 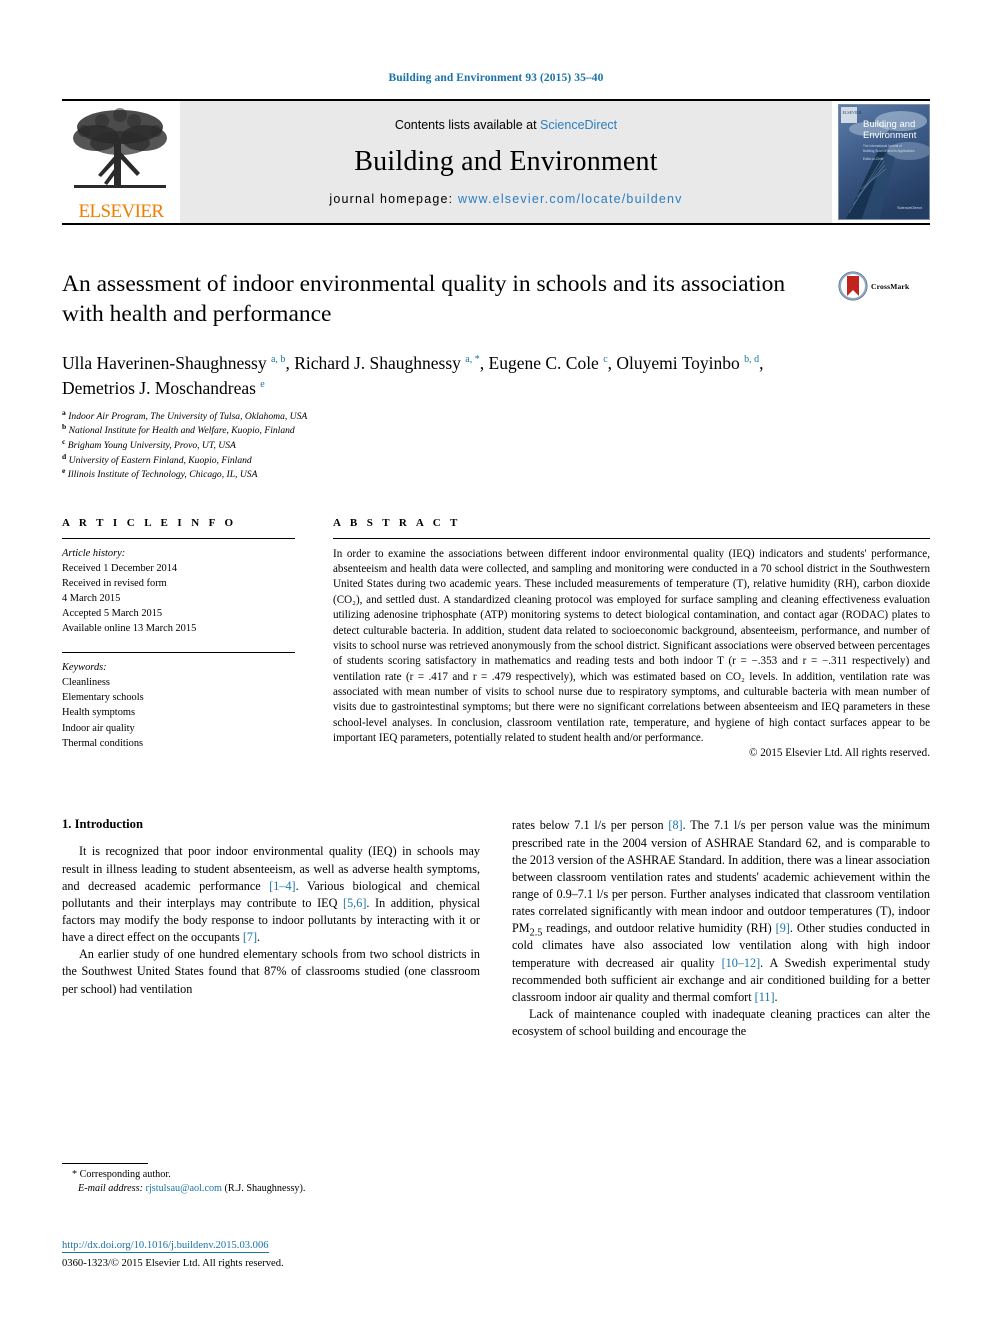 What do you see at coordinates (675, 825) in the screenshot?
I see `citation-ref: [8]` at bounding box center [675, 825].